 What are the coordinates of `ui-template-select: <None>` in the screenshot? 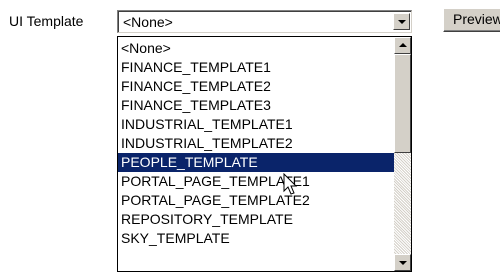 It's located at (264, 21).